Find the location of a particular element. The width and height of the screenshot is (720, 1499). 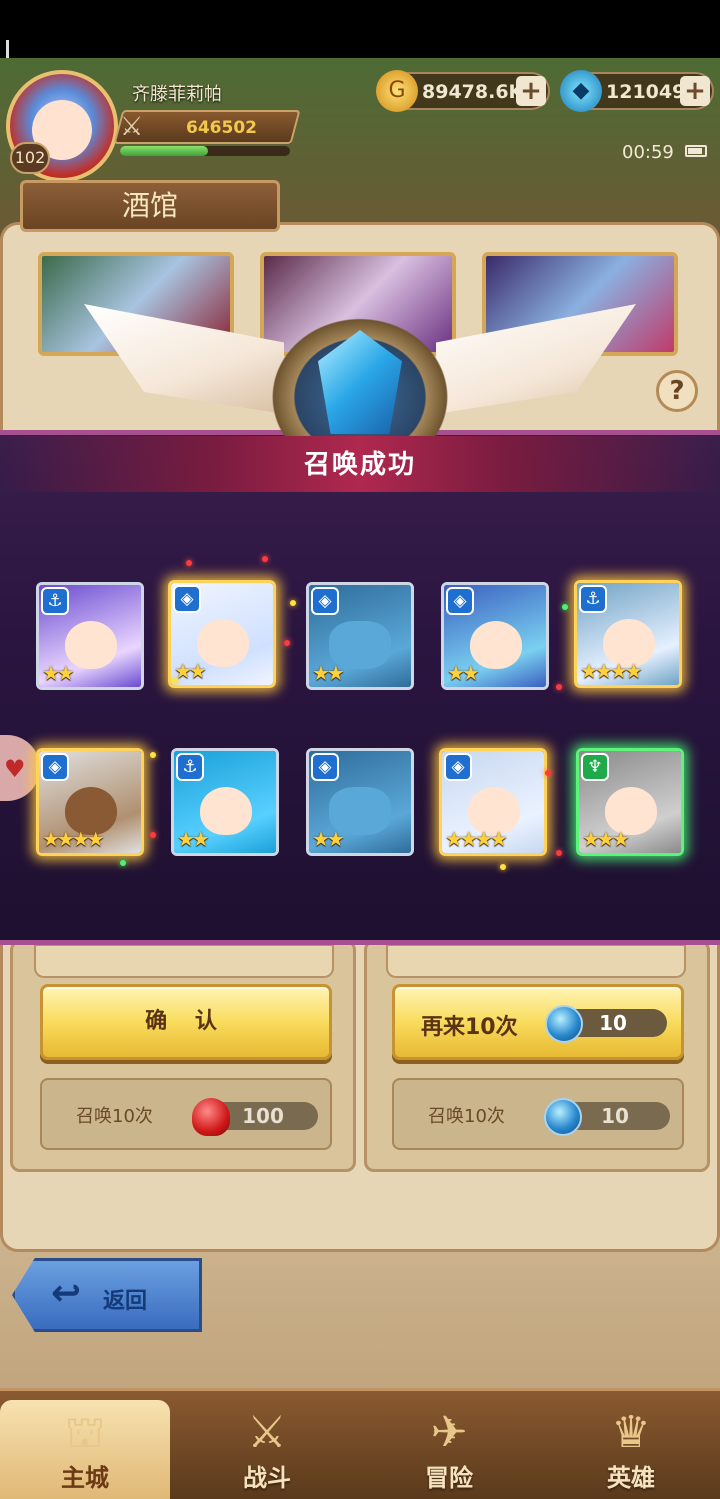

page-title: 酒馆 is located at coordinates (150, 206).